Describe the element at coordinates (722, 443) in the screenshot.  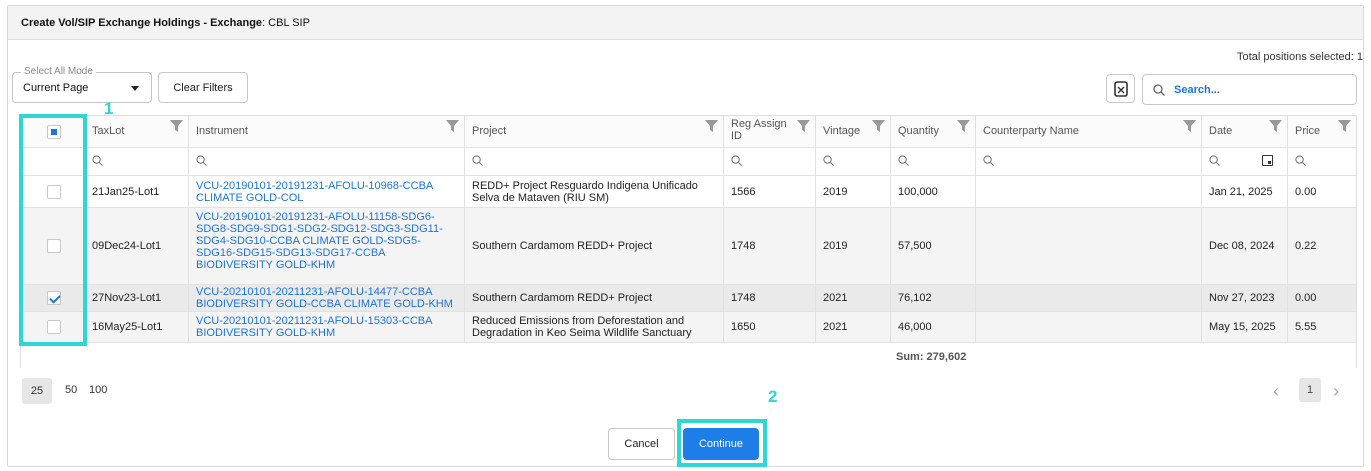
I see `highlight-continue-button` at that location.